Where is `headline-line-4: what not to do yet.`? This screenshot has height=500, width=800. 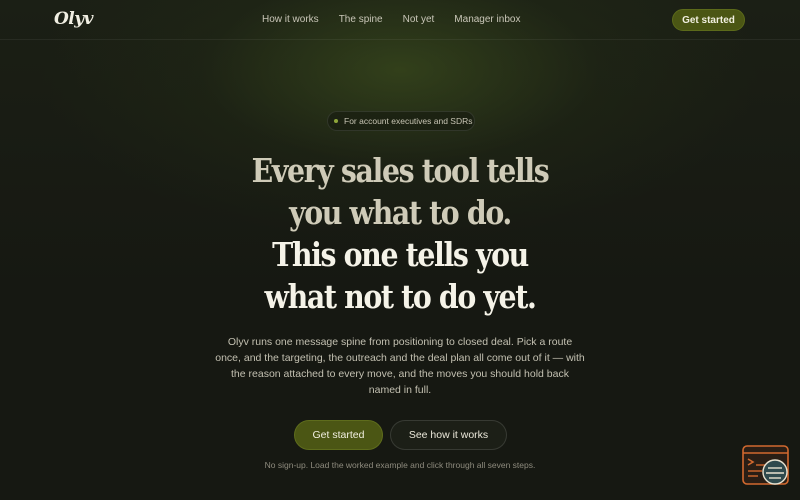 headline-line-4: what not to do yet. is located at coordinates (400, 296).